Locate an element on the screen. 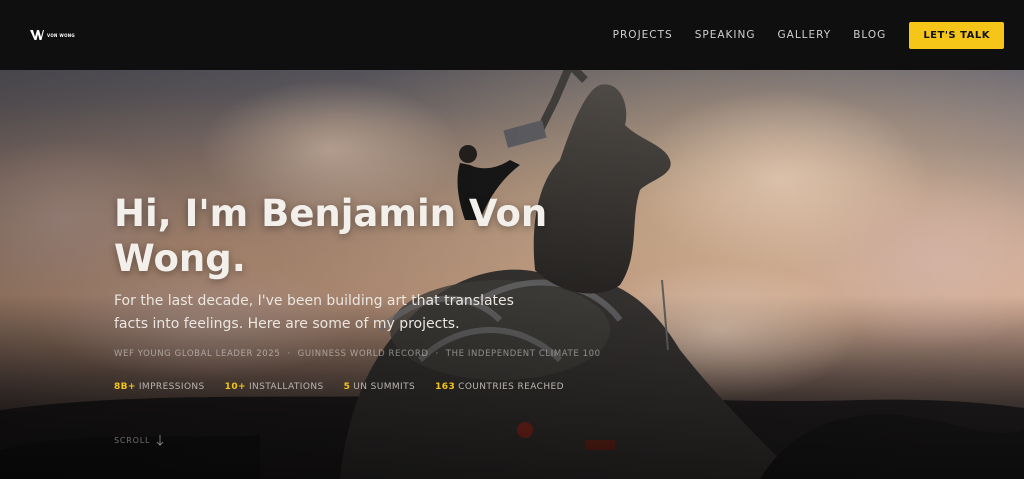  scroll-label: SCROLL is located at coordinates (132, 440).